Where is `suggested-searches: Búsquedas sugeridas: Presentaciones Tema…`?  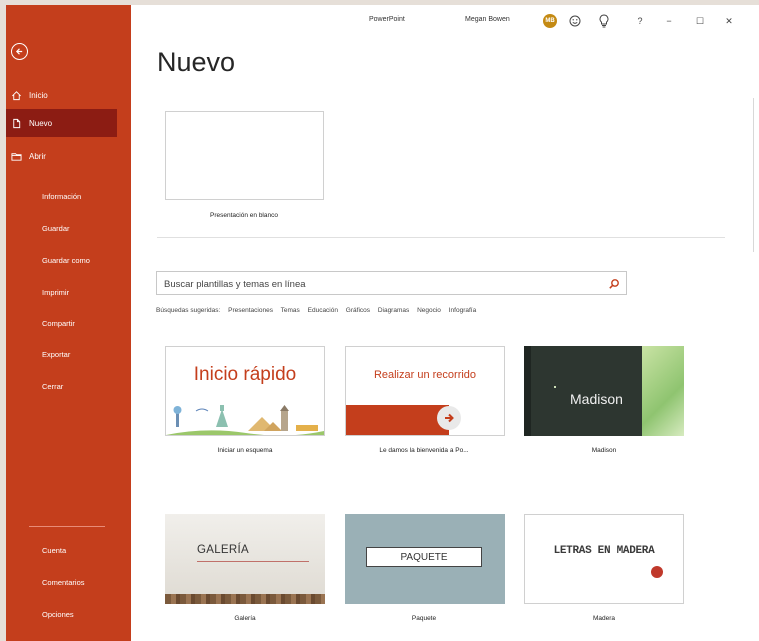
suggested-searches: Búsquedas sugeridas: Presentaciones Tema… is located at coordinates (319, 310).